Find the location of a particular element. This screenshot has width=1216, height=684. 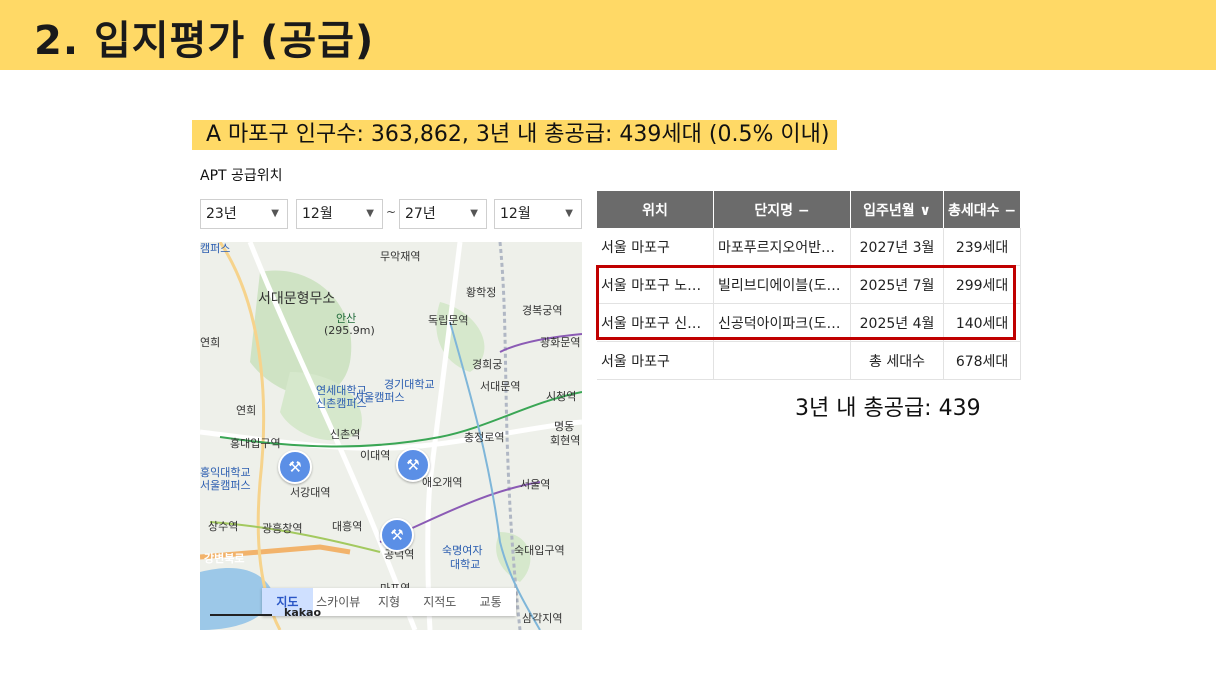

table-total-row: 서울 마포구 총 세대수 678세대 is located at coordinates (809, 360).